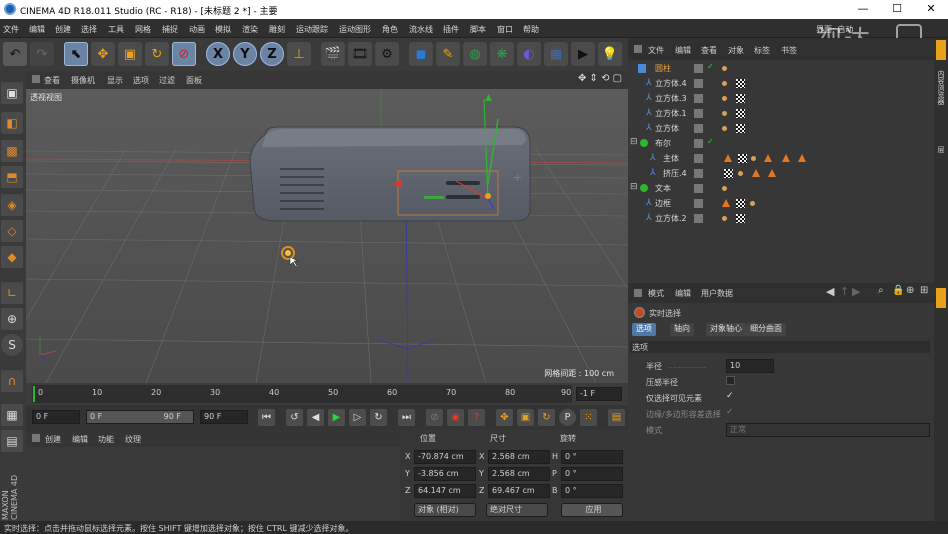 Image resolution: width=948 pixels, height=534 pixels. I want to click on size-x-field: 2.568 cm, so click(519, 457).